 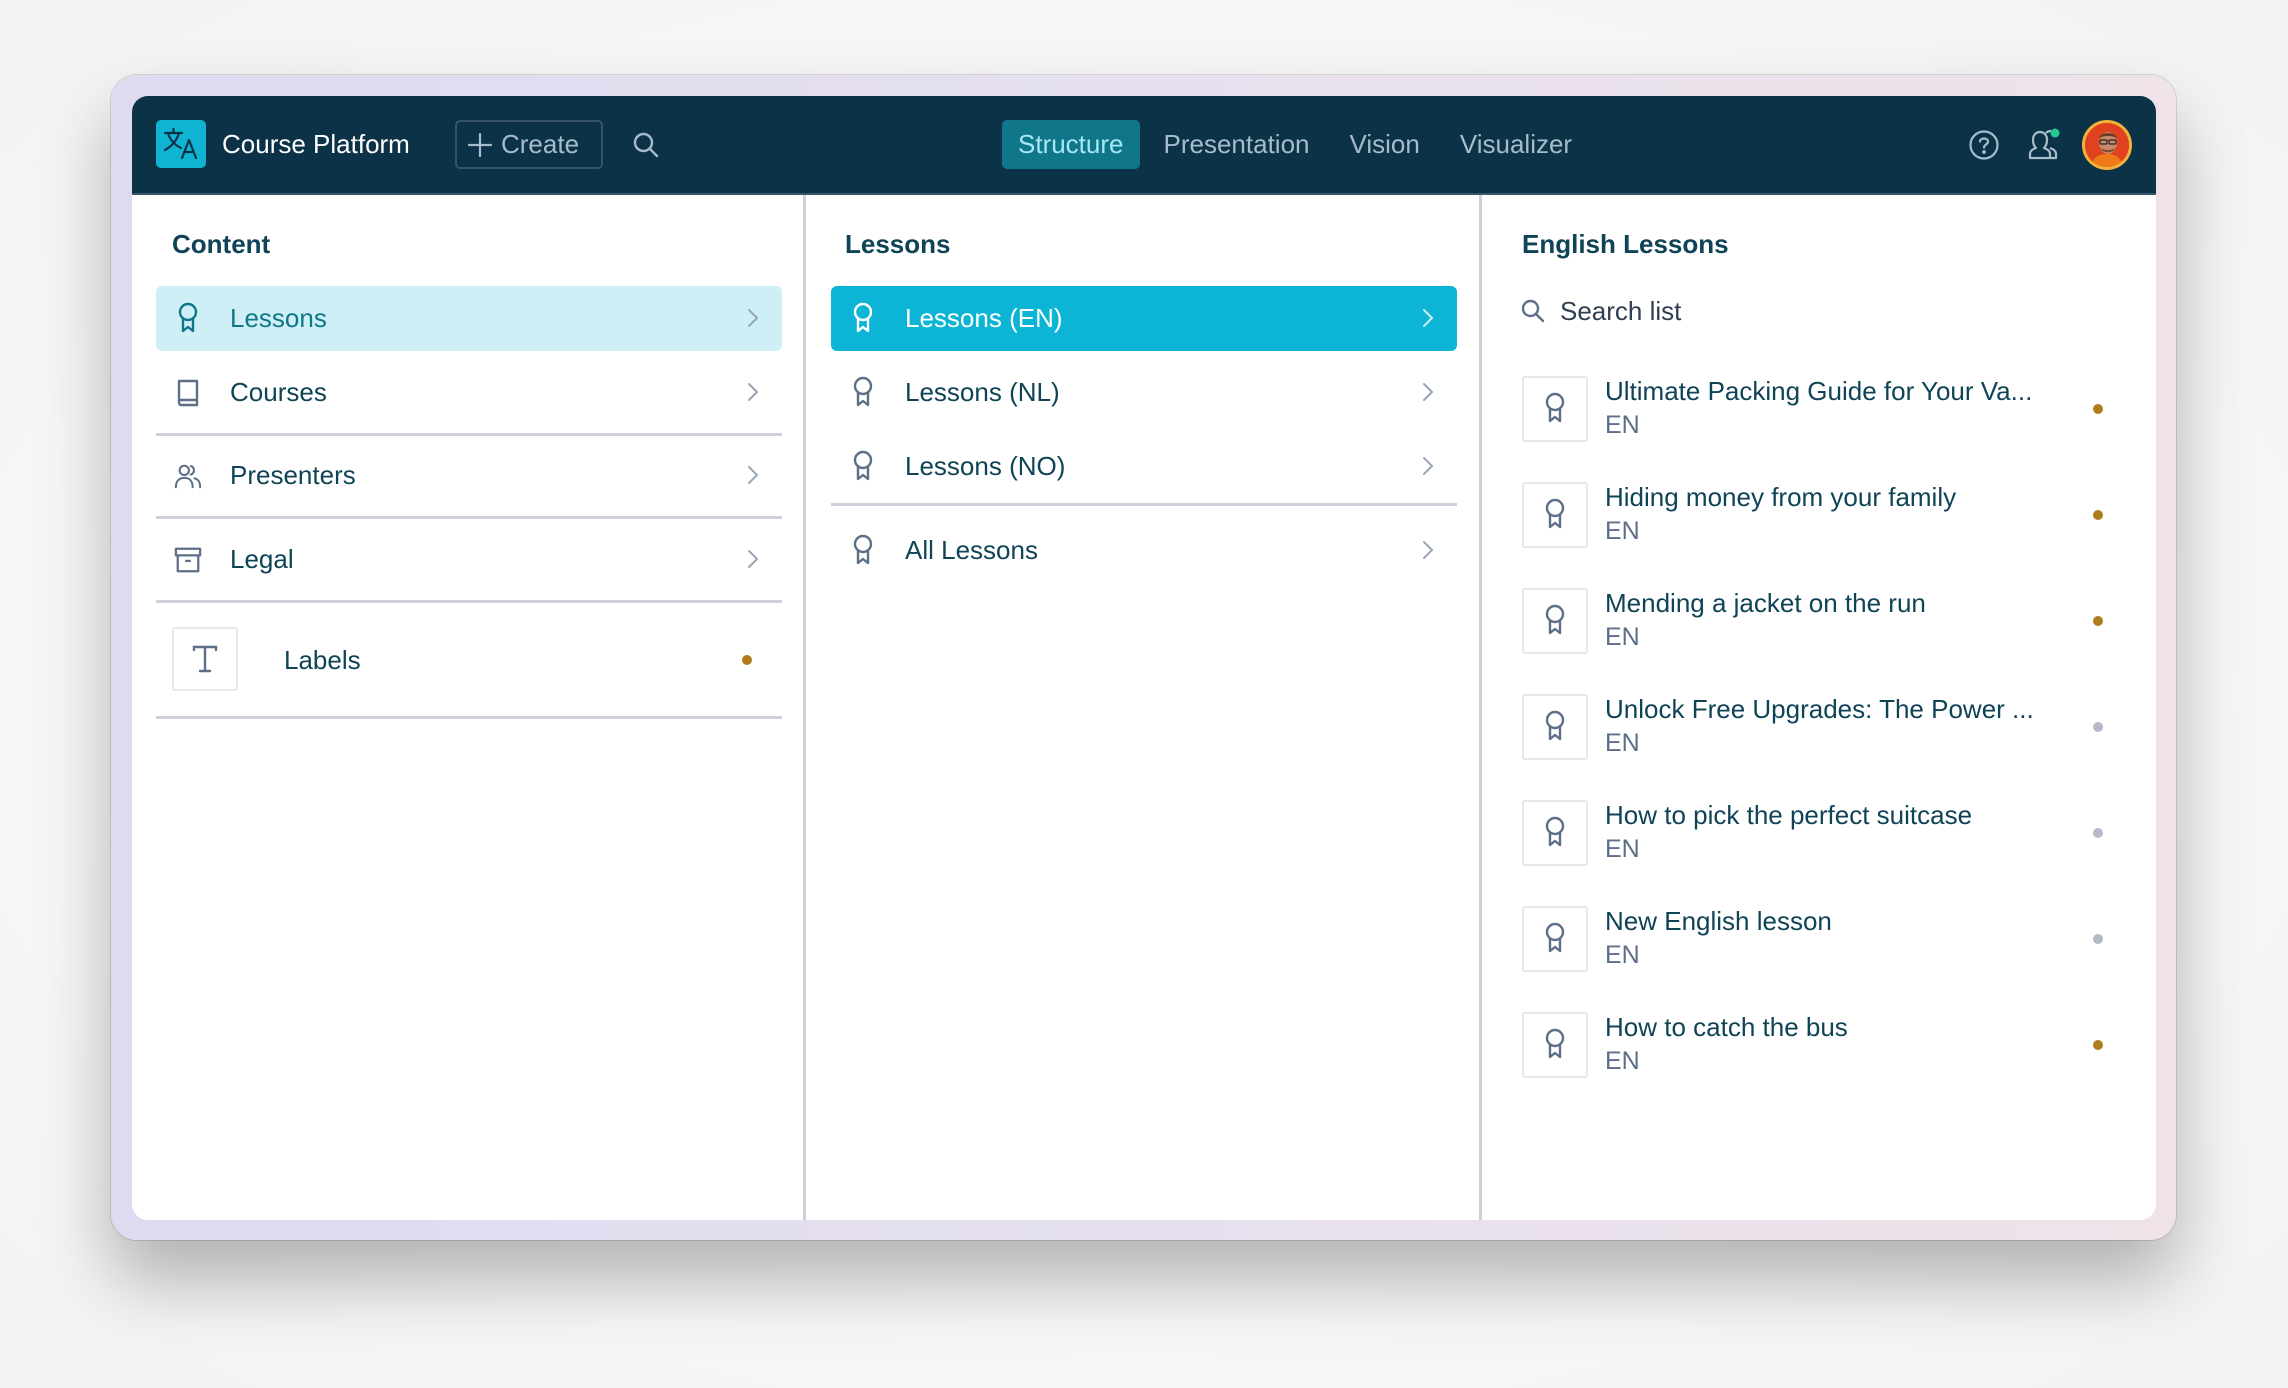 What do you see at coordinates (469, 318) in the screenshot?
I see `content-item-lessons: Lessons` at bounding box center [469, 318].